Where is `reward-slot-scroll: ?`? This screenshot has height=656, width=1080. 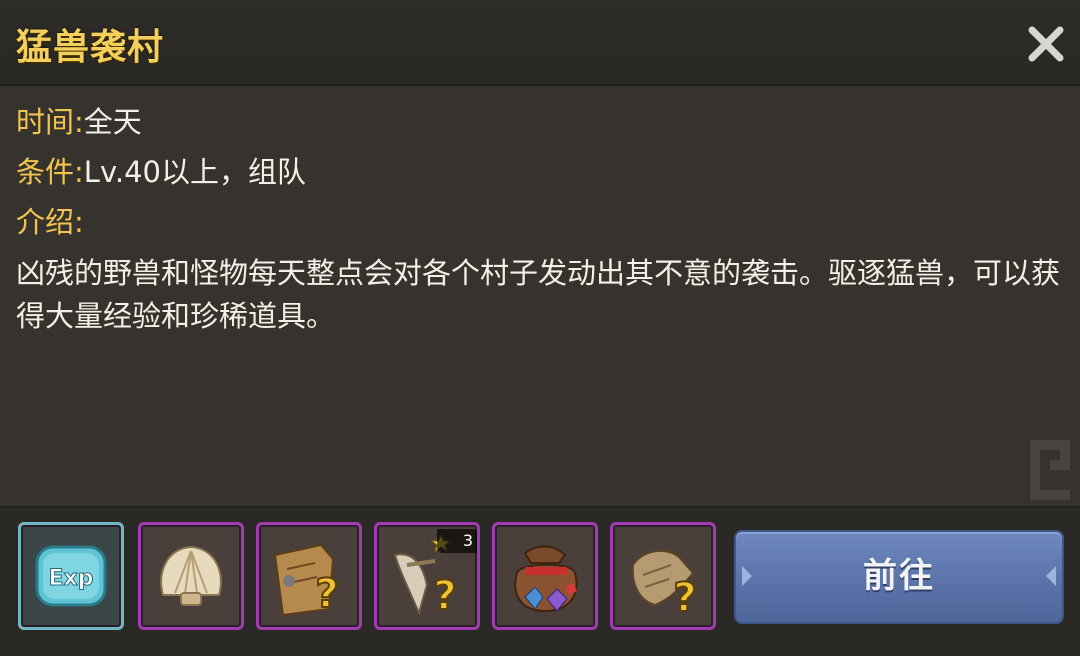
reward-slot-scroll: ? is located at coordinates (663, 576).